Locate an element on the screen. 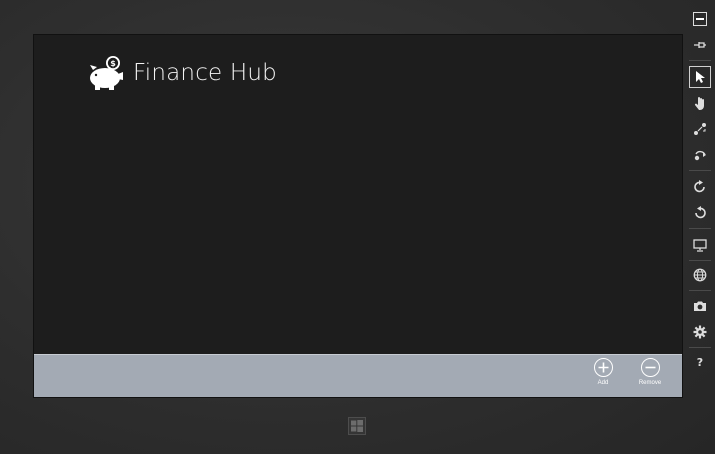 The width and height of the screenshot is (715, 454). rotate-clockwise-button is located at coordinates (700, 187).